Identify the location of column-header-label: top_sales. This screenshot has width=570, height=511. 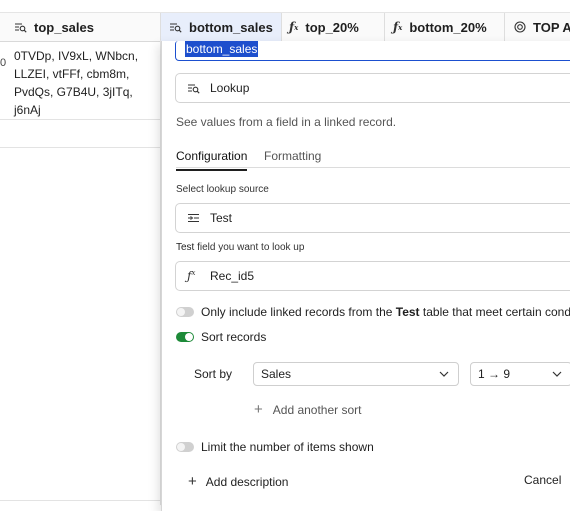
(64, 27).